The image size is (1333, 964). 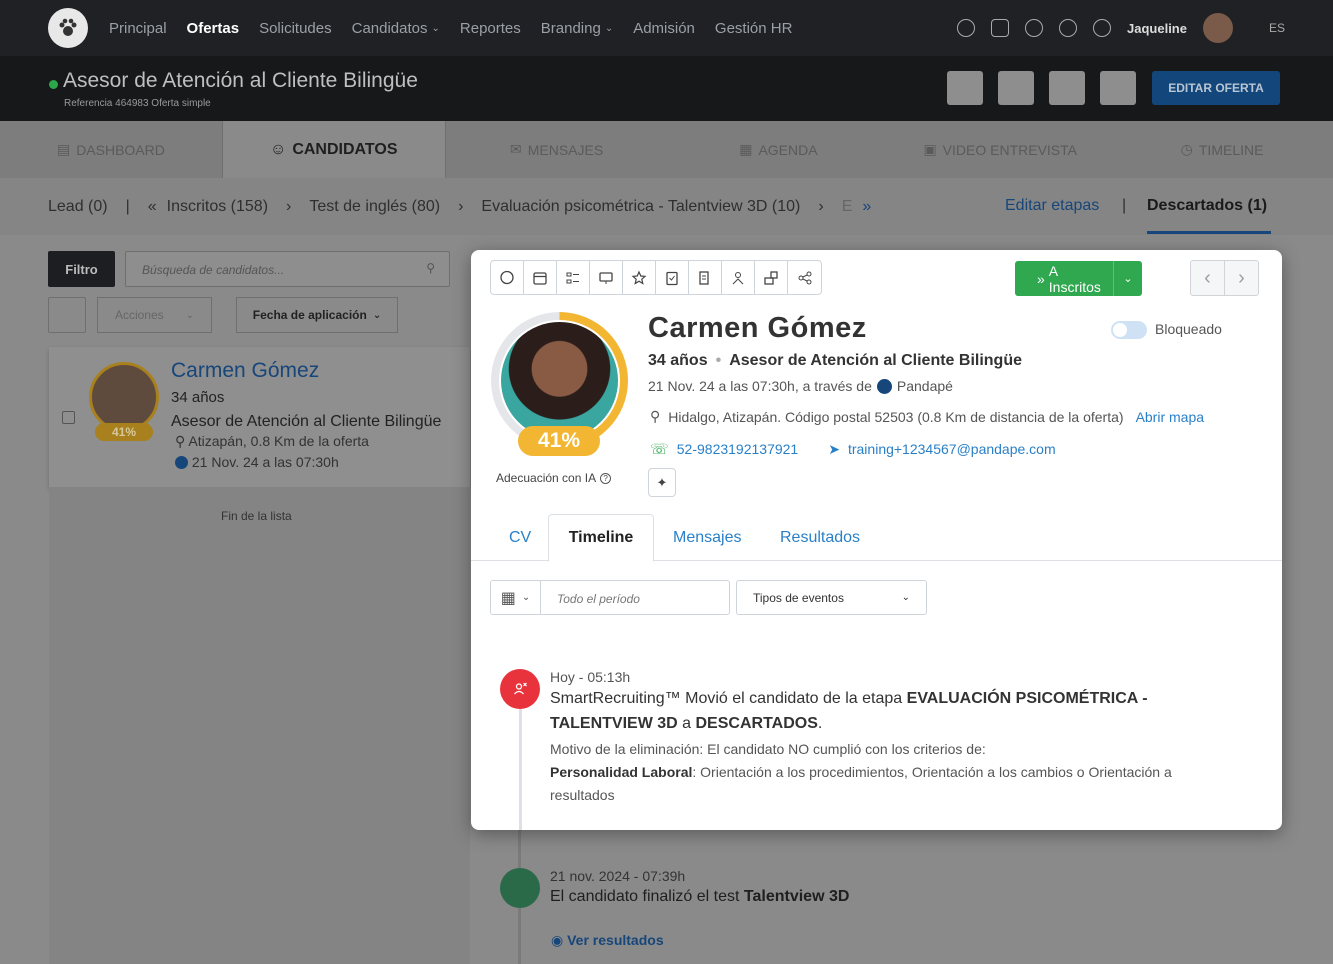 I want to click on nav-candidatos-chevron-icon: ⌄, so click(x=435, y=28).